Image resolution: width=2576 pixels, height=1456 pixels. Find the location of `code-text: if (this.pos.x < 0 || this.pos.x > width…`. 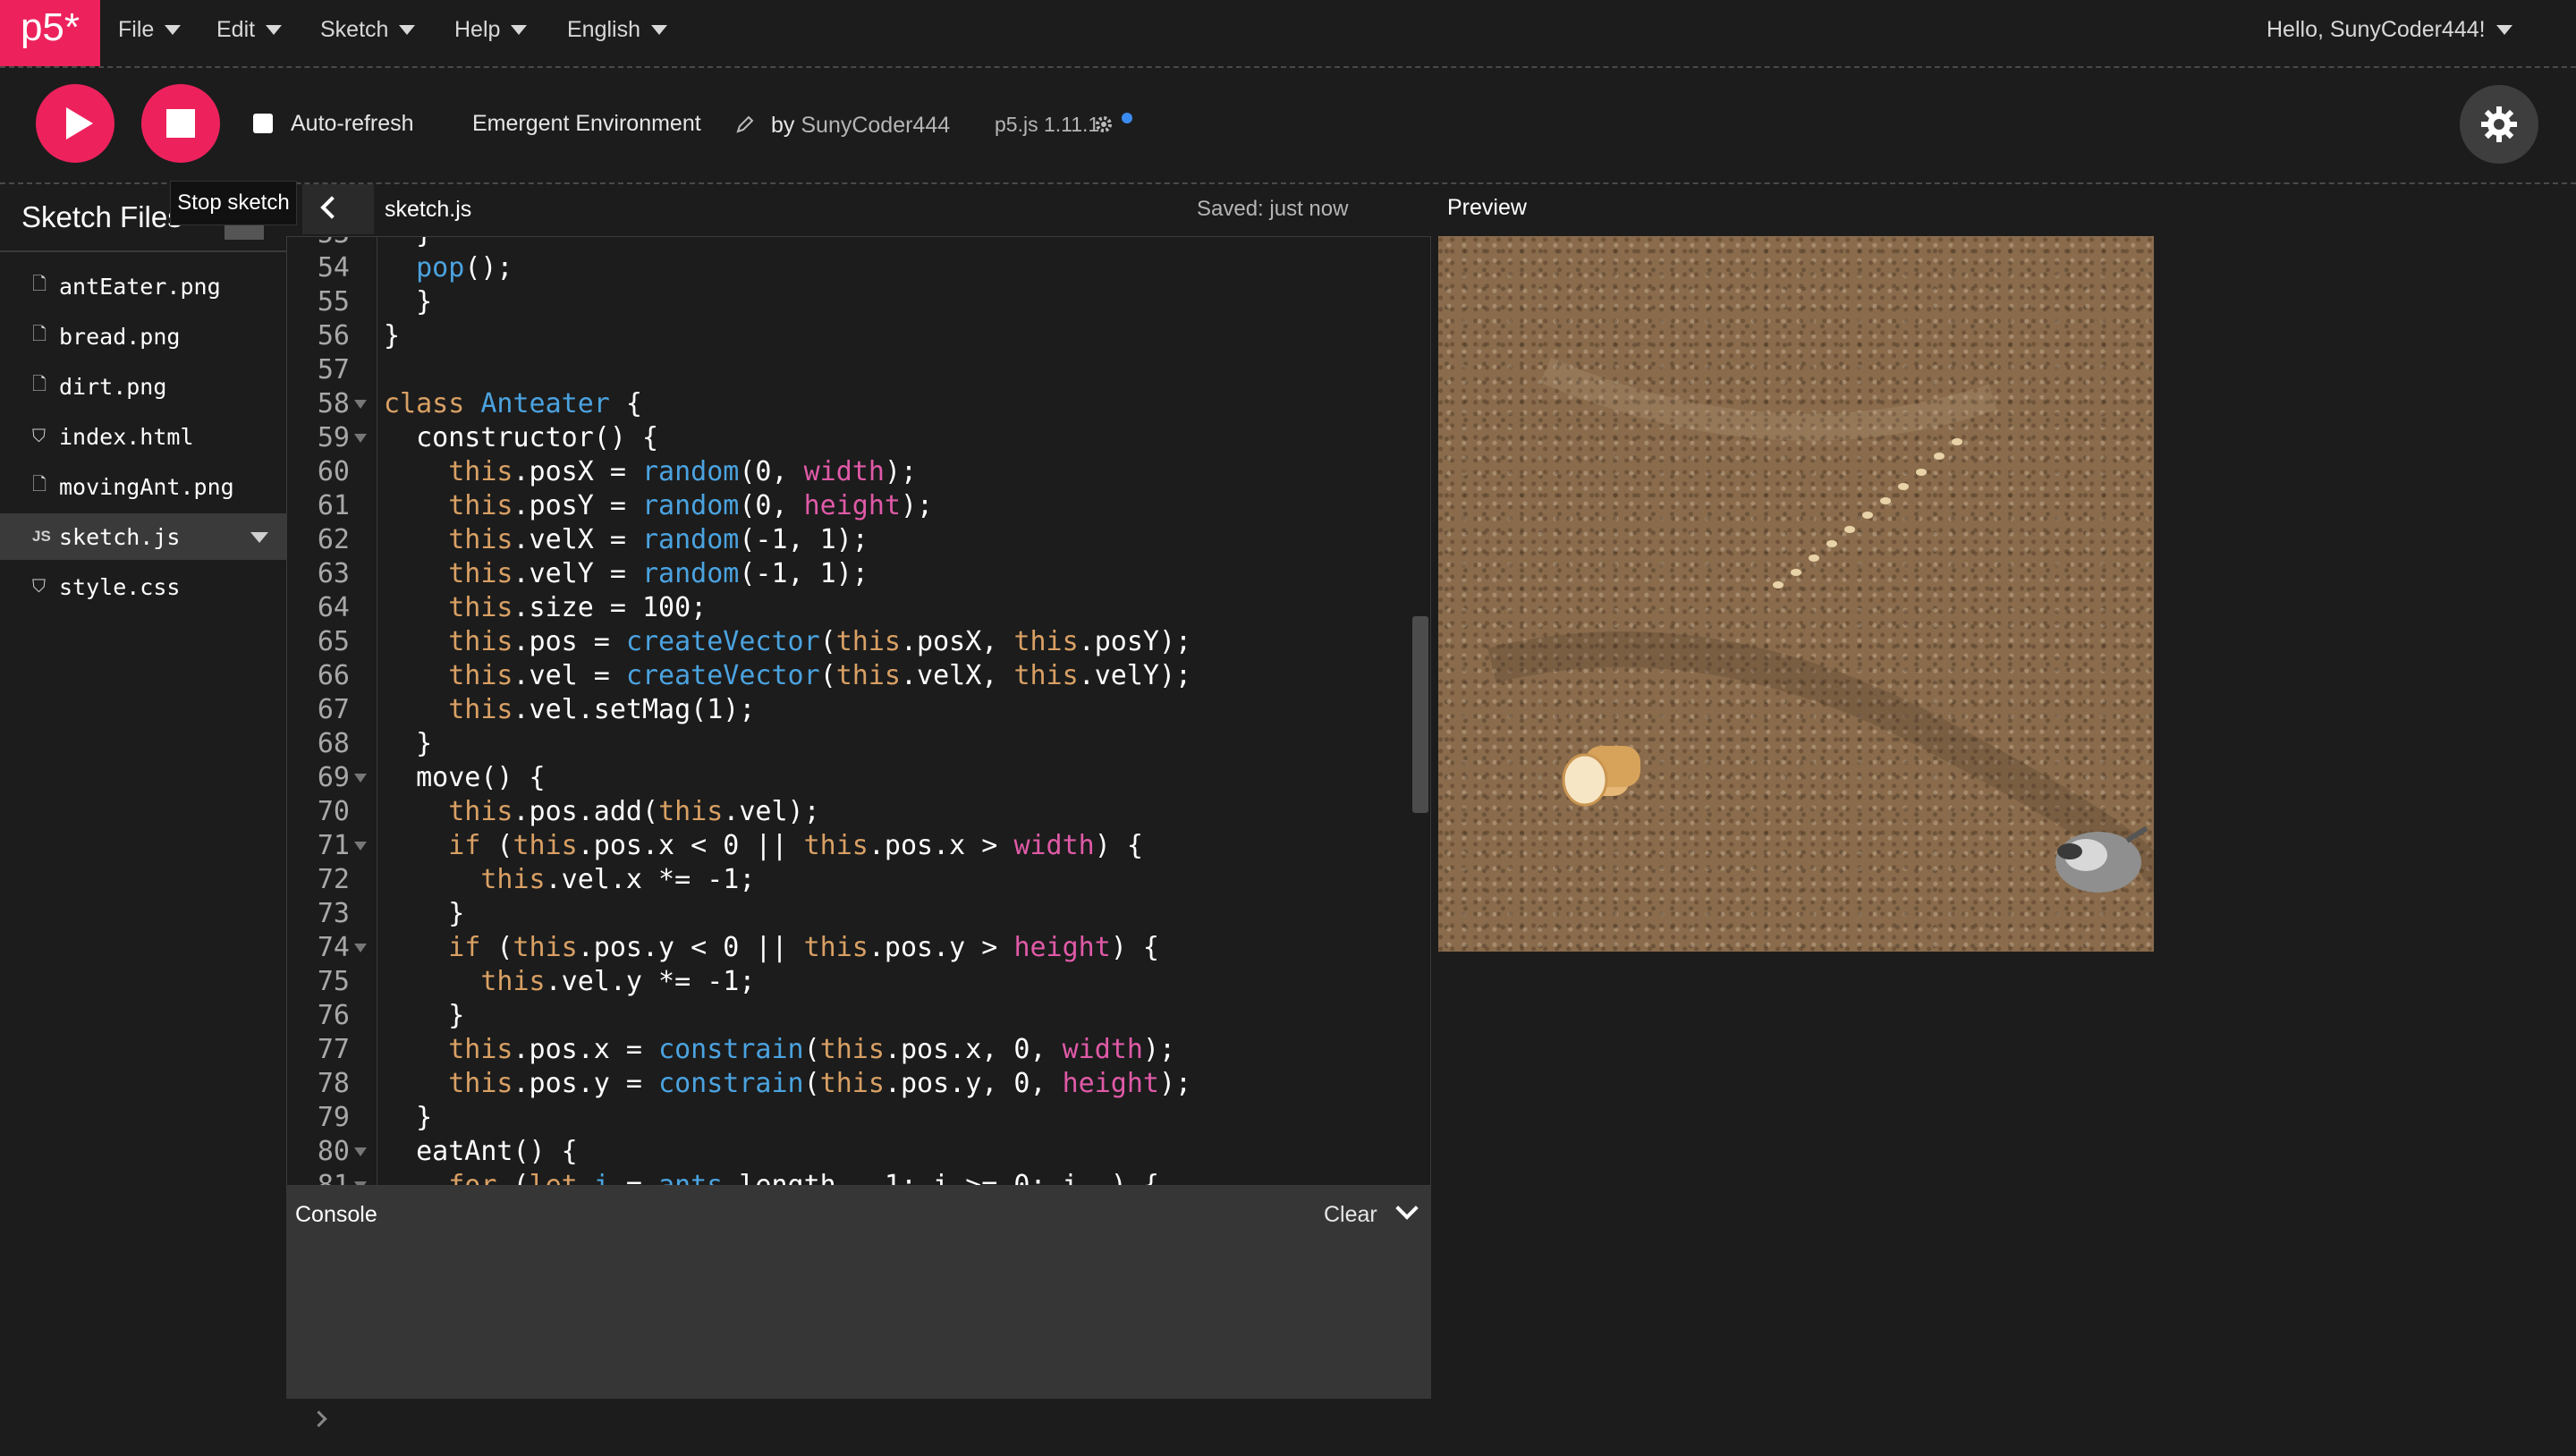

code-text: if (this.pos.x < 0 || this.pos.x > width… is located at coordinates (795, 845).